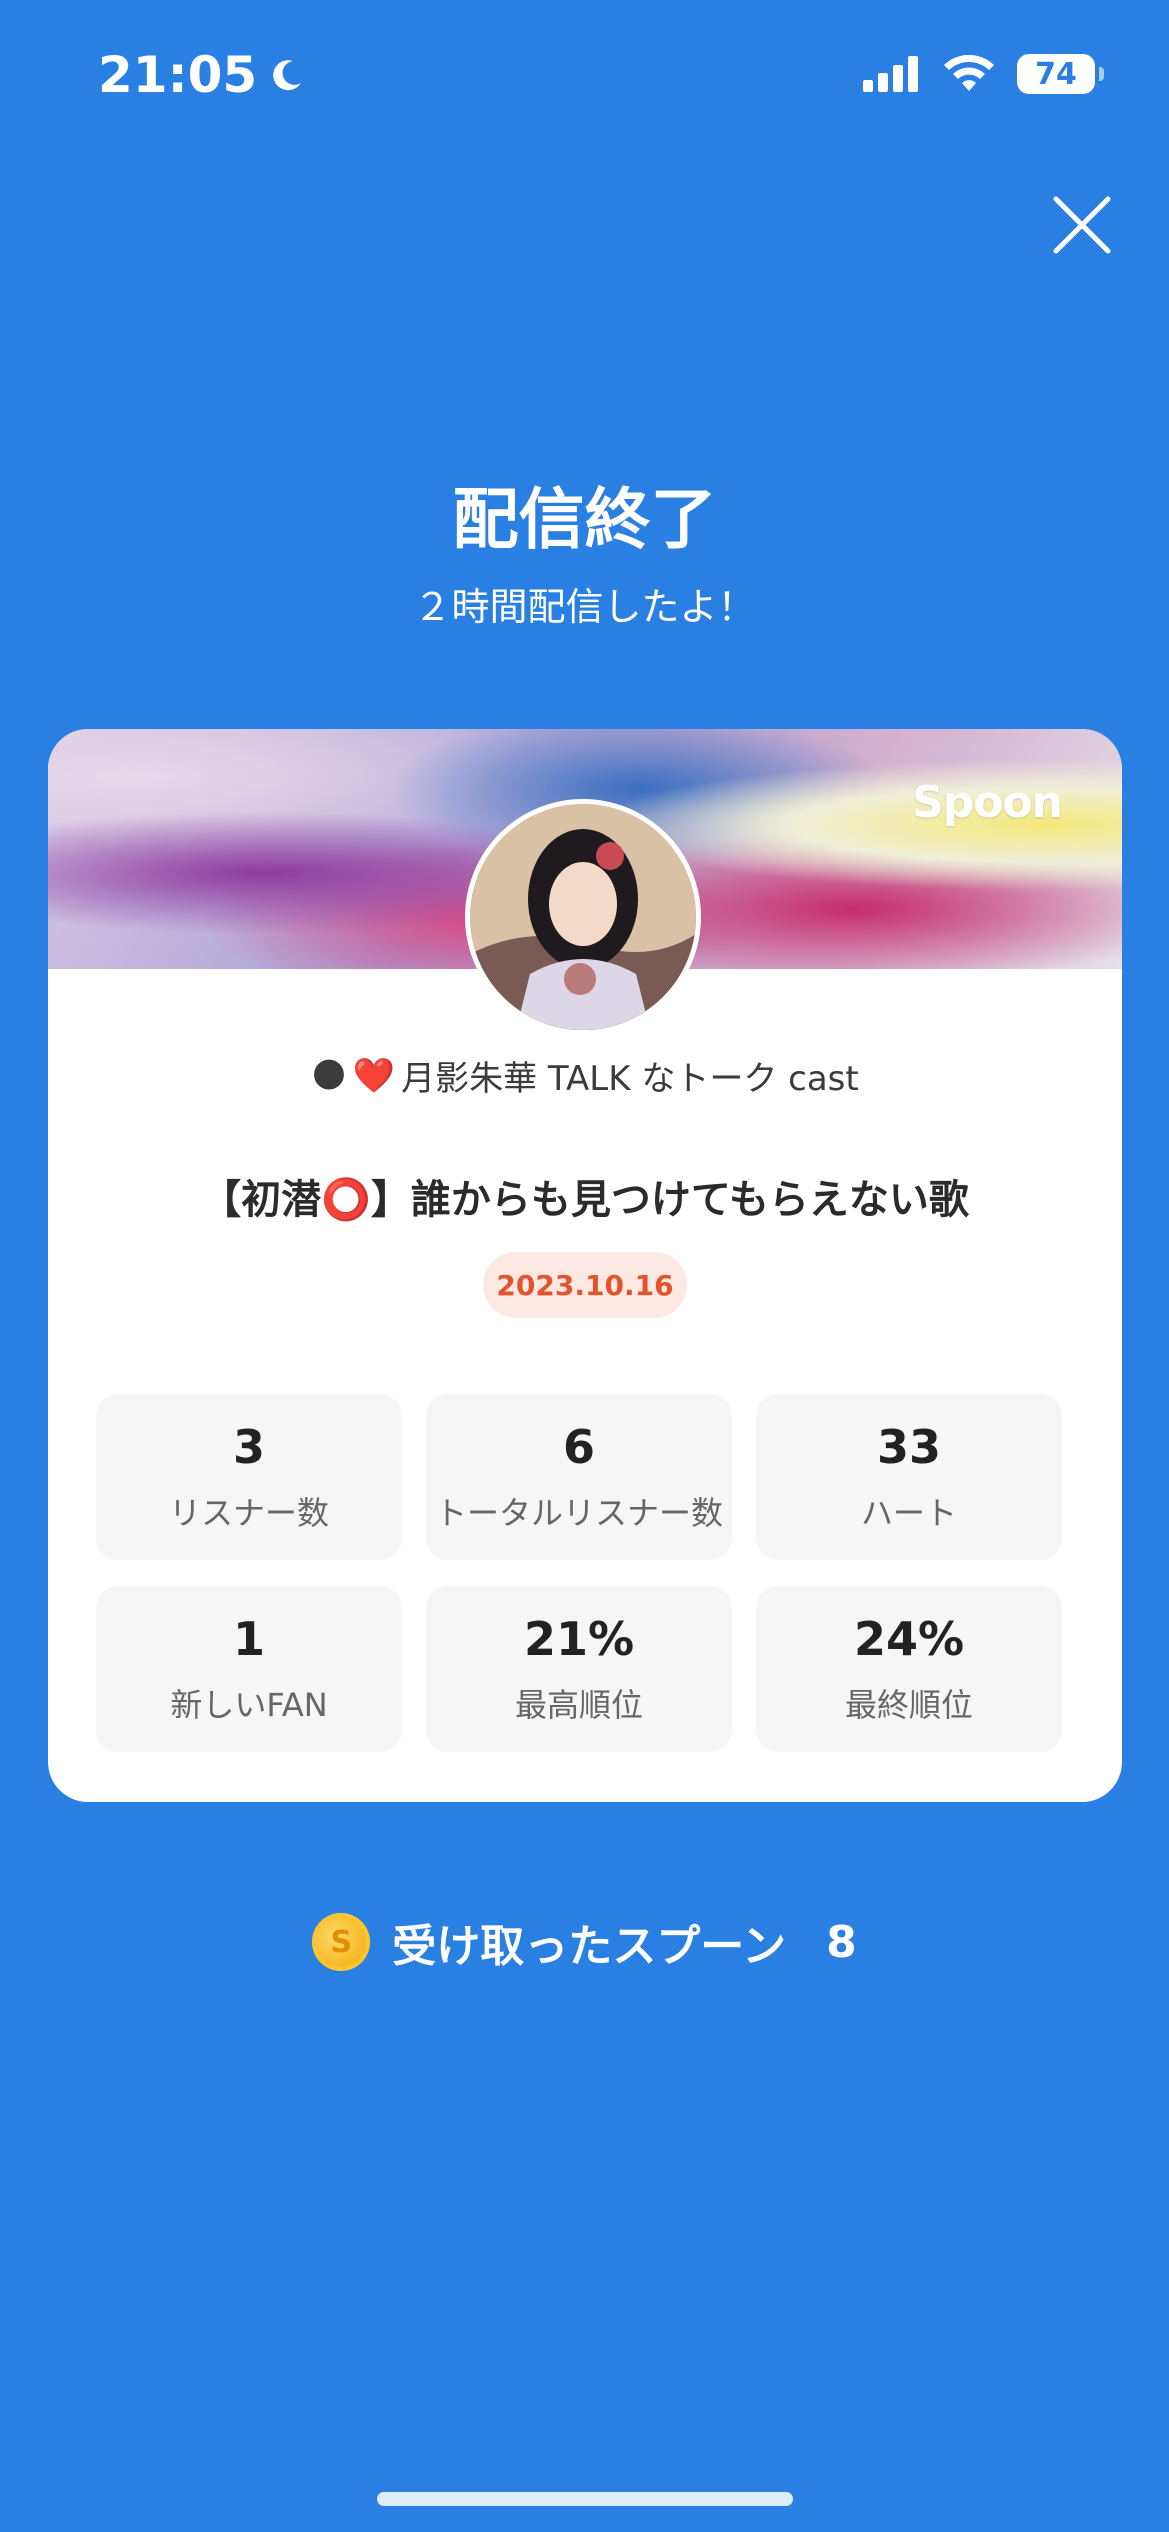 This screenshot has height=2532, width=1169. What do you see at coordinates (249, 1477) in the screenshot?
I see `stat-listeners: 3 リスナー数` at bounding box center [249, 1477].